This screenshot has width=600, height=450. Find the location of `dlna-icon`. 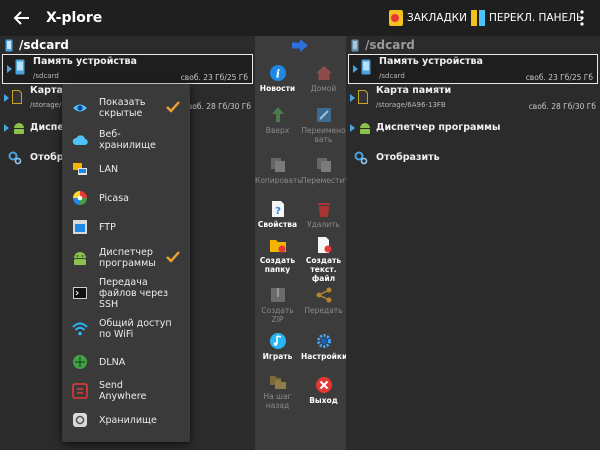

dlna-icon is located at coordinates (80, 362).